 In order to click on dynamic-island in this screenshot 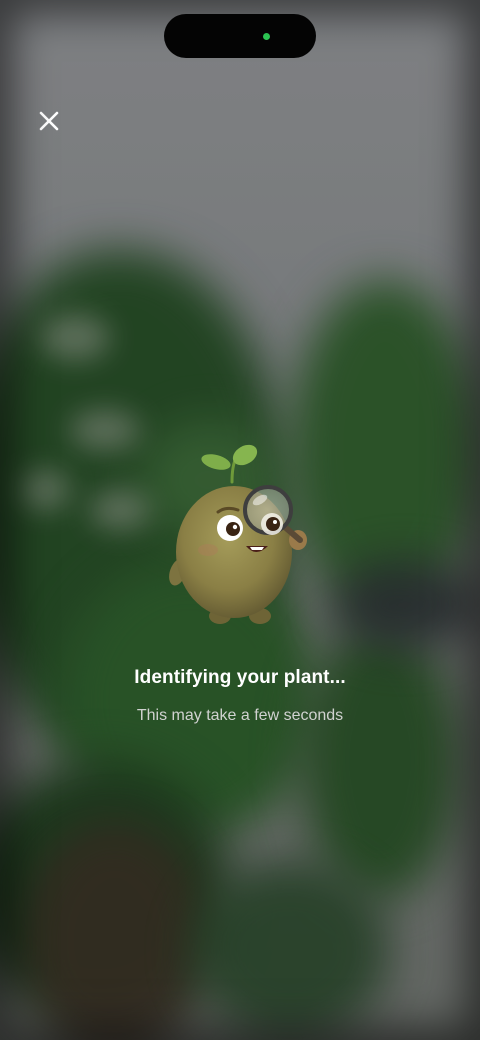, I will do `click(240, 36)`.